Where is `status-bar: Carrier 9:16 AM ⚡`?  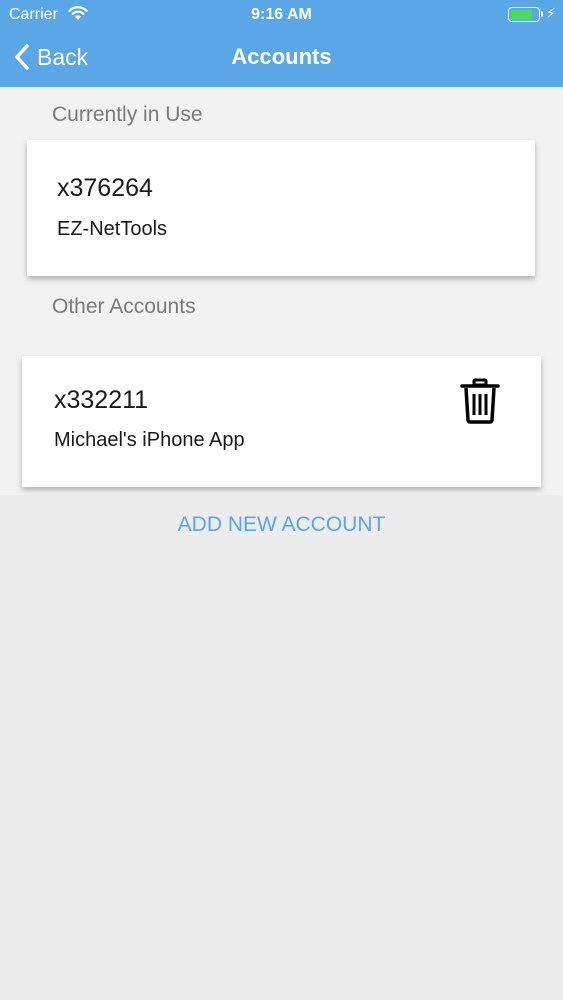
status-bar: Carrier 9:16 AM ⚡ is located at coordinates (281, 15).